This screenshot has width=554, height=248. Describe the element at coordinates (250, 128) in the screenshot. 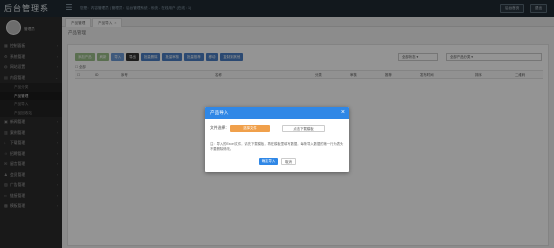

I see `choose-file-button: 选择文件` at that location.